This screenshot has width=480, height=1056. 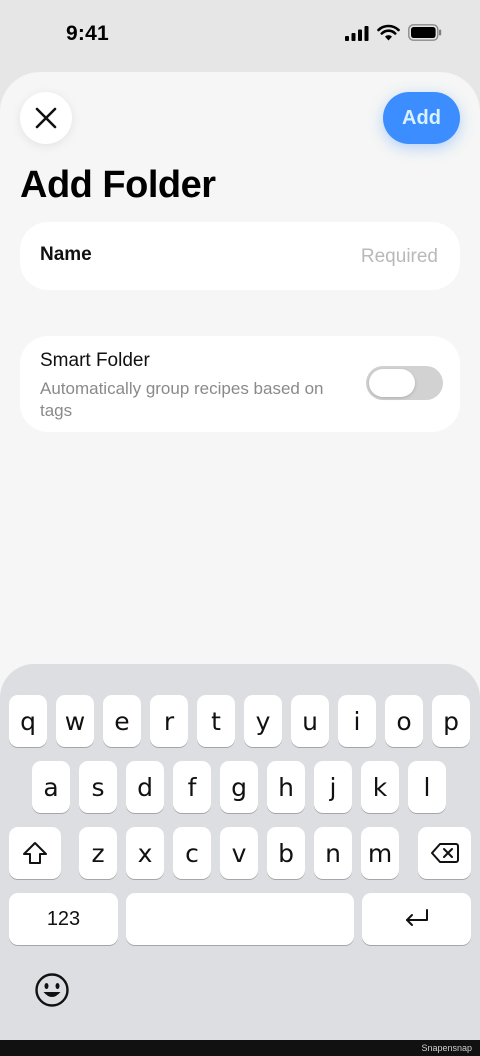 I want to click on backspace-icon, so click(x=444, y=853).